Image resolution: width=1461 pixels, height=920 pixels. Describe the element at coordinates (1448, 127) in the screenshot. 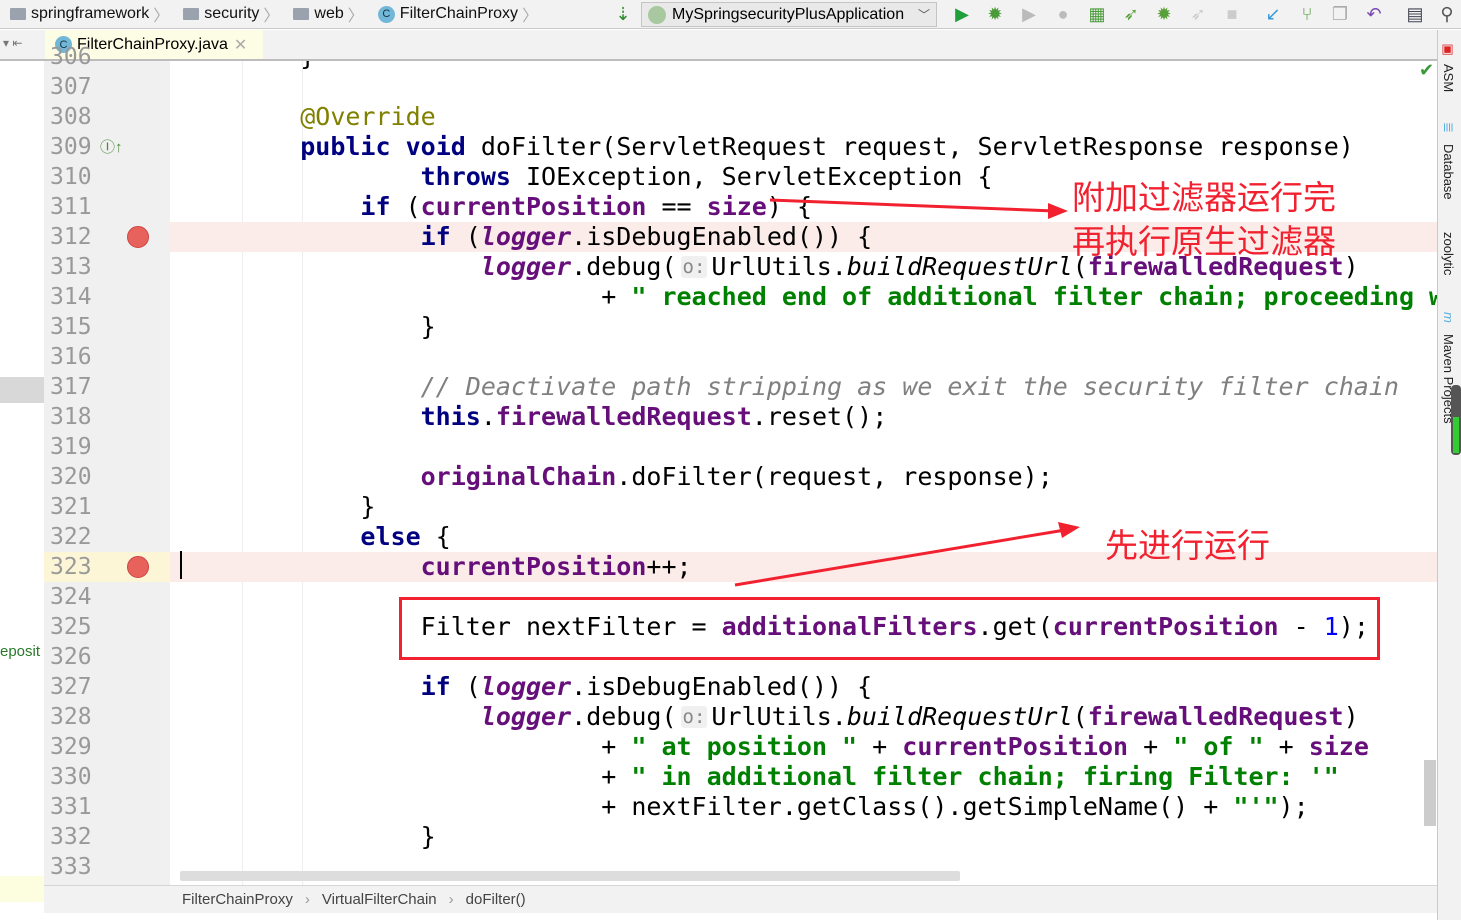

I see `database-icon: ≣` at that location.